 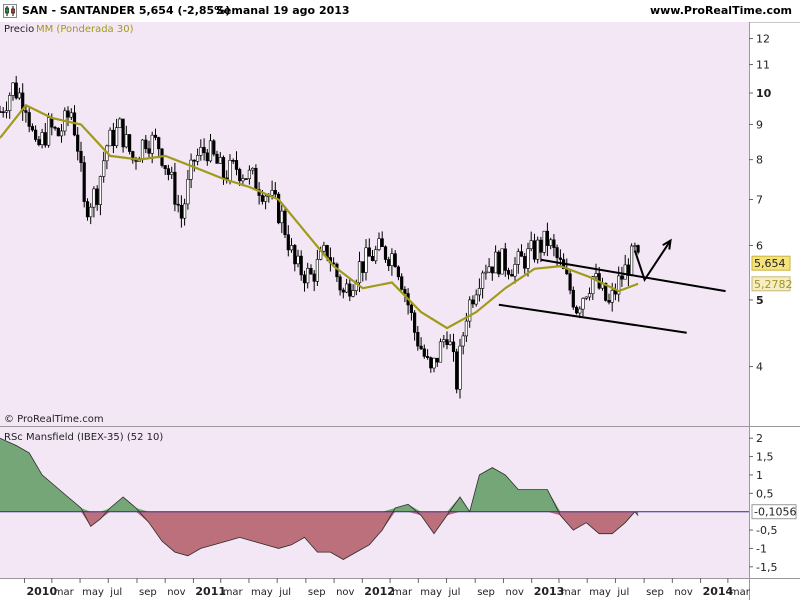 What do you see at coordinates (284, 592) in the screenshot?
I see `time-tick-label: jul` at bounding box center [284, 592].